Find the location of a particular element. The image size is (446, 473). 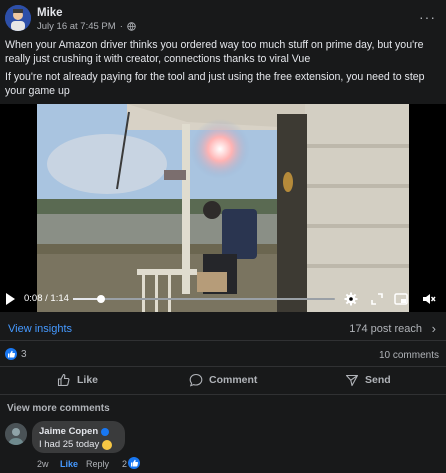

video-time: 0:08 / 1:14 is located at coordinates (46, 298).